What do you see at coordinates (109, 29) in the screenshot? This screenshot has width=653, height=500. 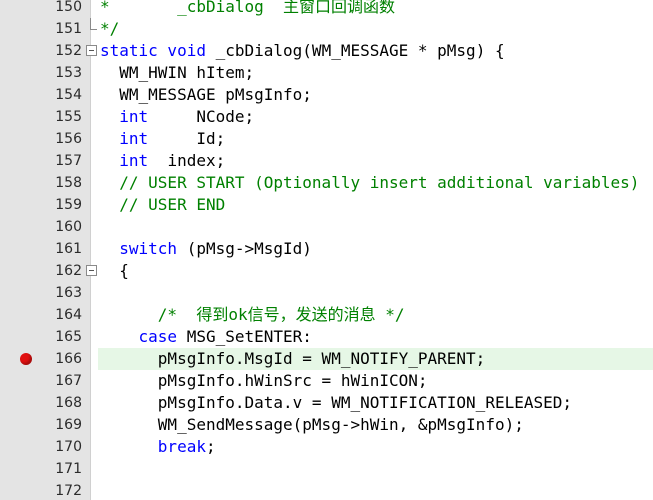 I see `code-text: */` at bounding box center [109, 29].